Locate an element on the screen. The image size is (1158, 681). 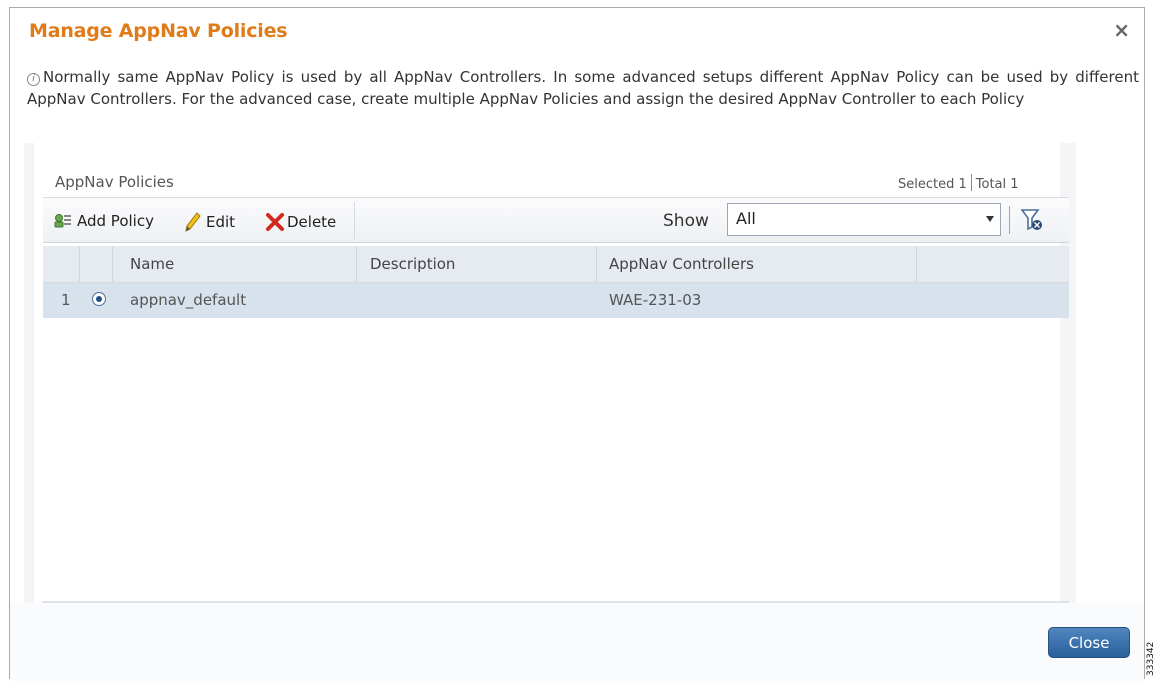
row-name: appnav_default is located at coordinates (188, 300).